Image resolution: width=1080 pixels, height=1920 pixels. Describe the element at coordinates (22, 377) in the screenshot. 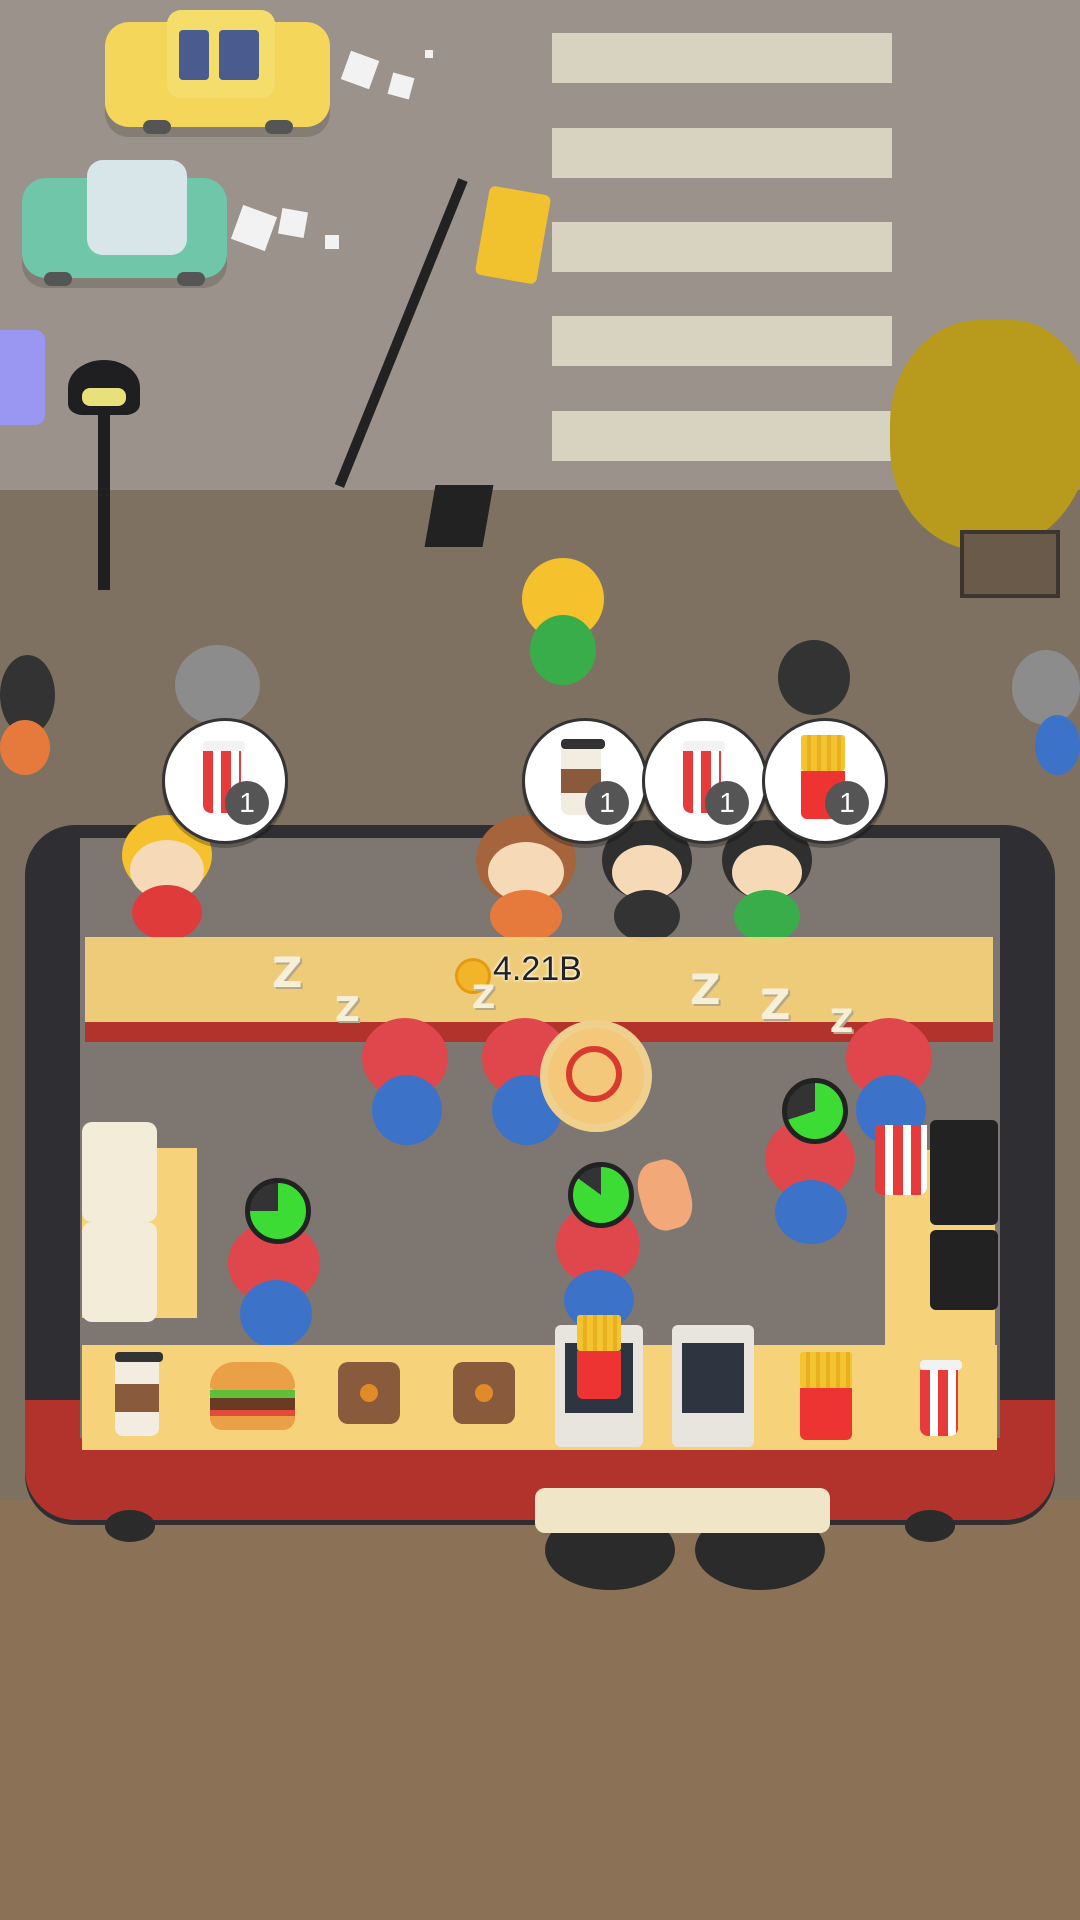

I see `purple-car` at that location.